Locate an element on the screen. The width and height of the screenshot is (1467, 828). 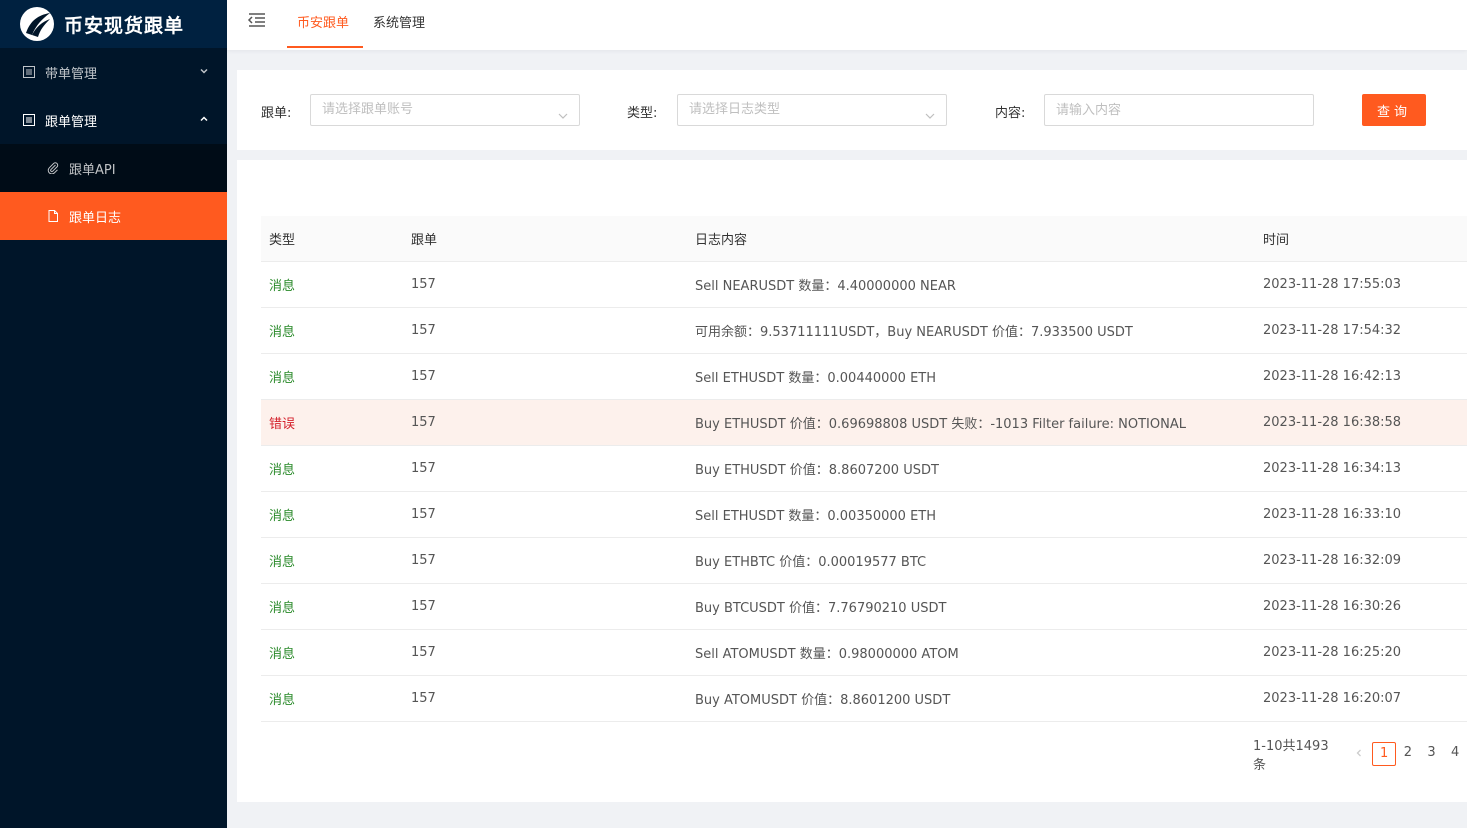
content-input is located at coordinates (1179, 110).